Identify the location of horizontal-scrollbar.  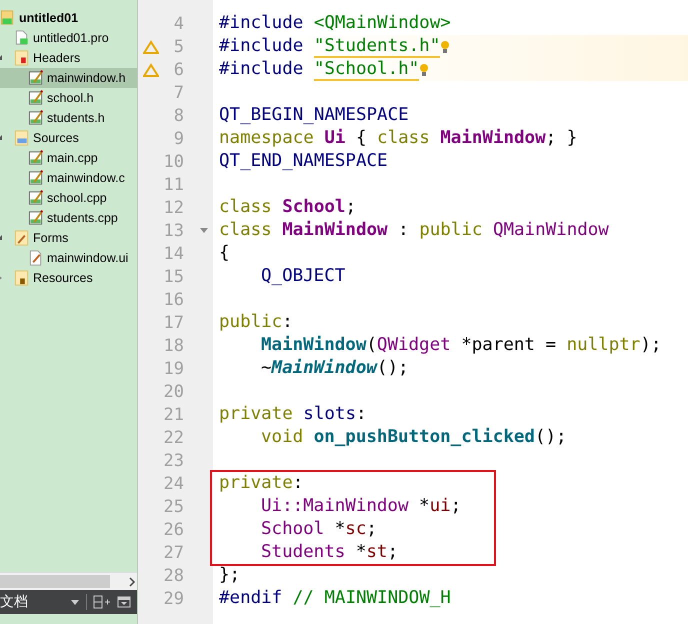
(68, 581).